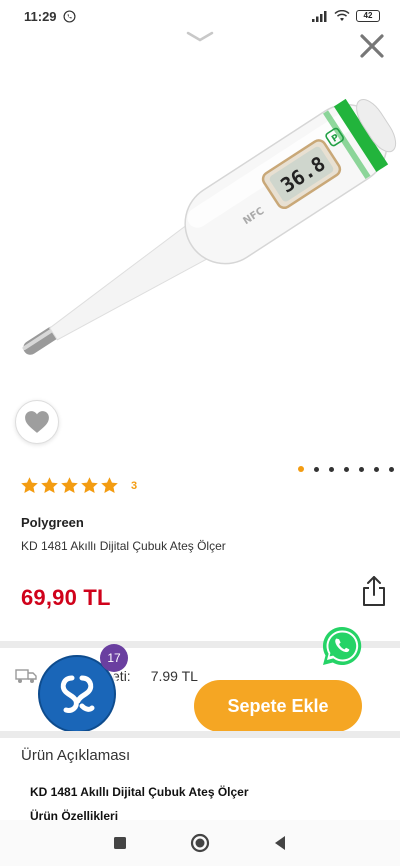 Image resolution: width=400 pixels, height=866 pixels. Describe the element at coordinates (174, 676) in the screenshot. I see `shipping-value: 7.99 TL` at that location.